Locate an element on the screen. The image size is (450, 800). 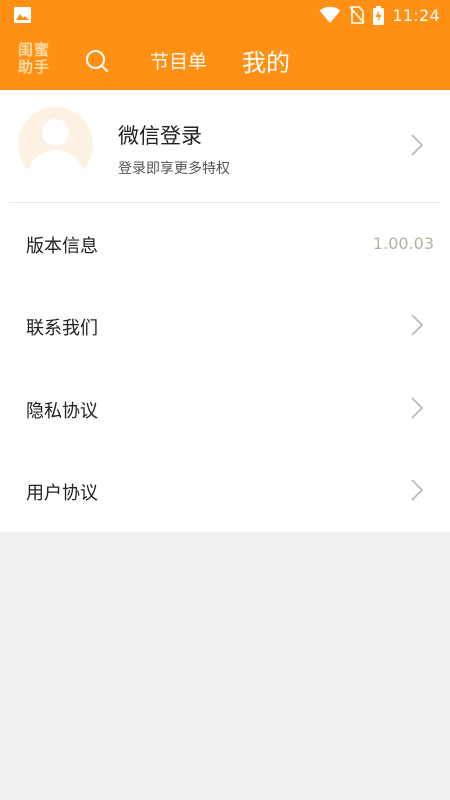
contact-us-row: 联系我们 is located at coordinates (225, 326).